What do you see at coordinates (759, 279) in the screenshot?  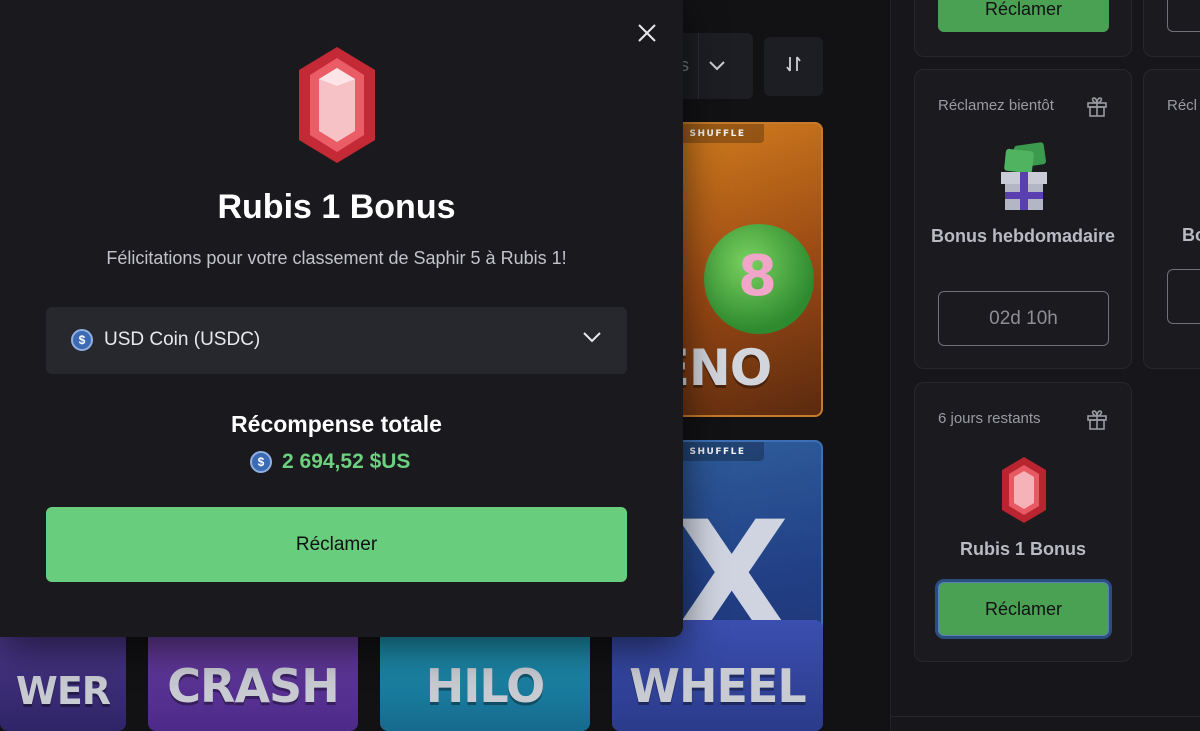 I see `keno-ball-icon: 8` at bounding box center [759, 279].